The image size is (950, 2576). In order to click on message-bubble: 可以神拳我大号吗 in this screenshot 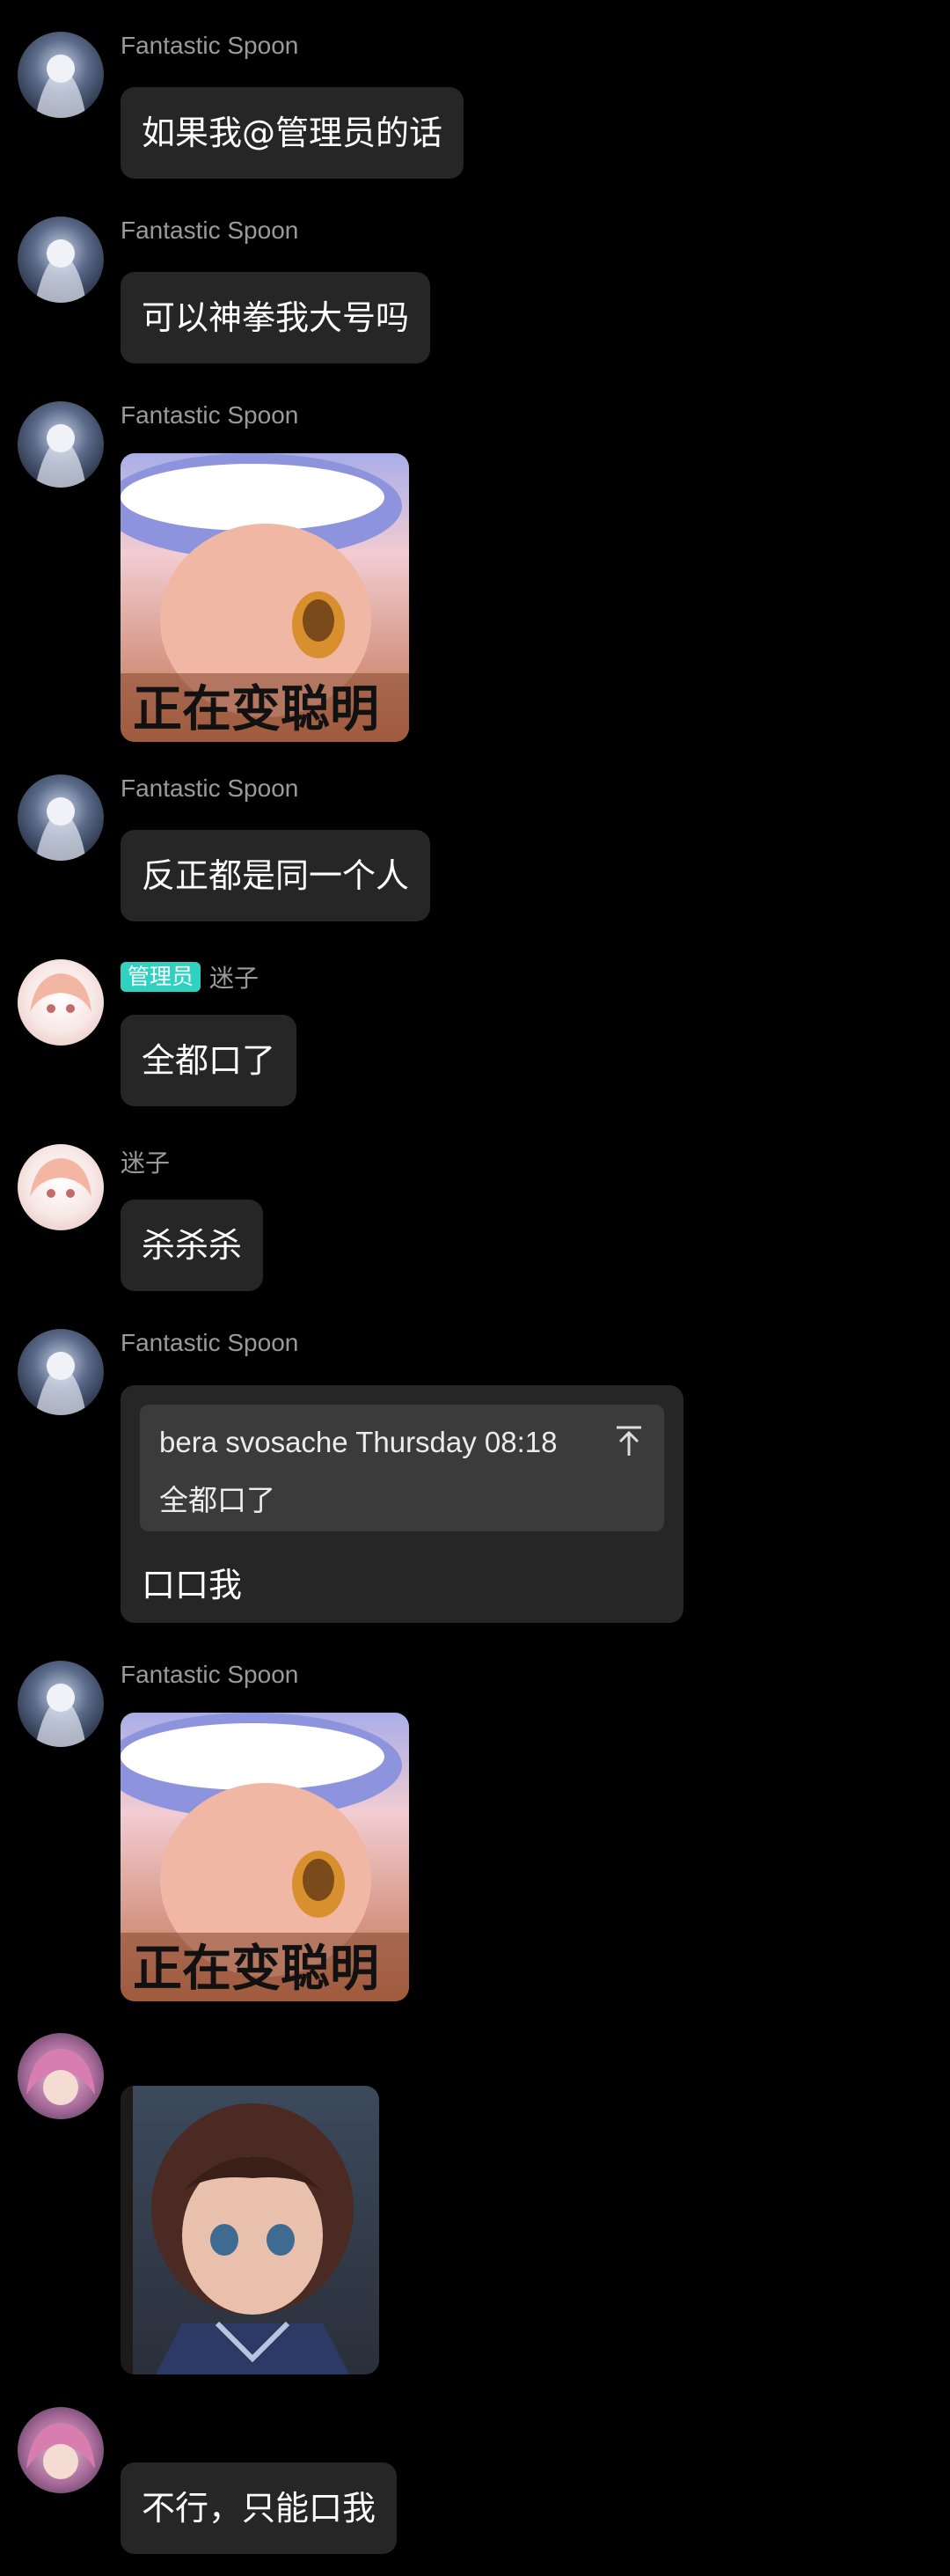, I will do `click(276, 317)`.